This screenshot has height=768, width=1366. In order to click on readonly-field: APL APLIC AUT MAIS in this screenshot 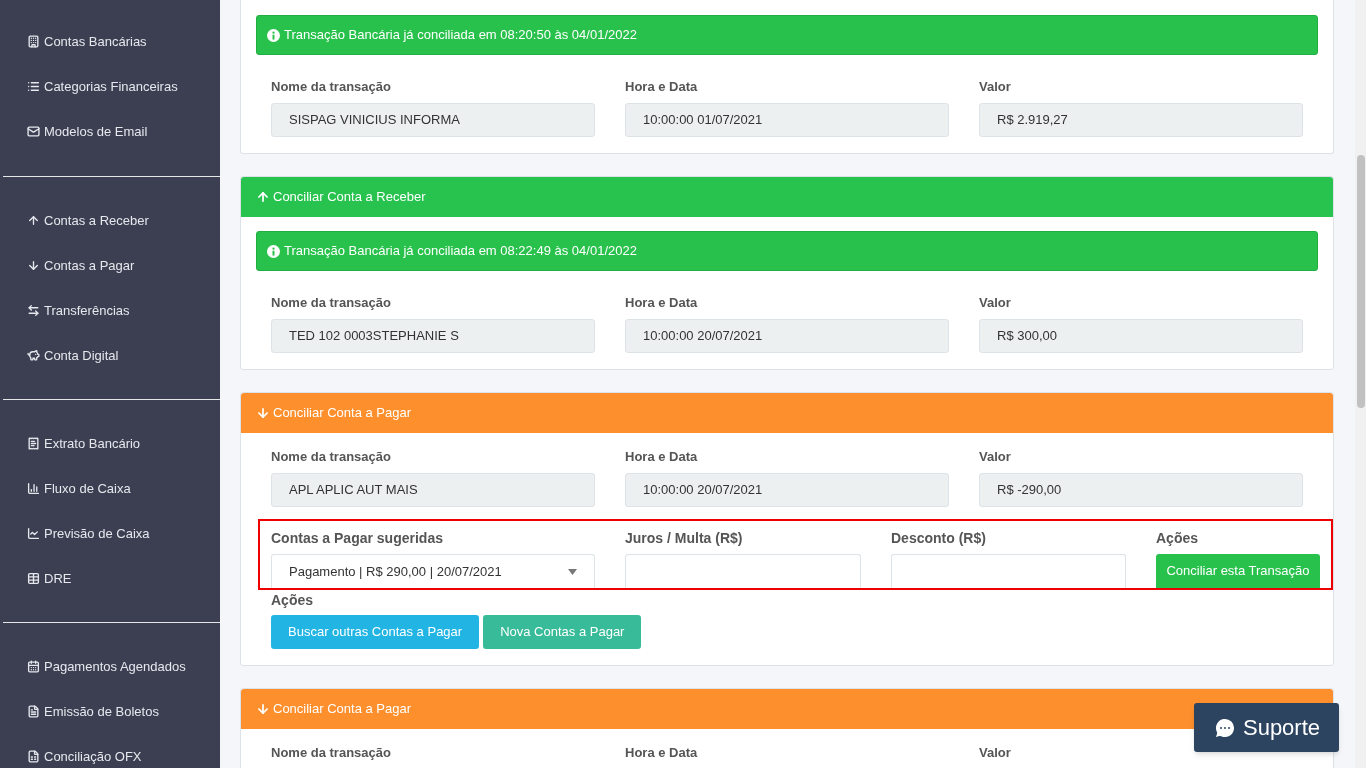, I will do `click(433, 490)`.